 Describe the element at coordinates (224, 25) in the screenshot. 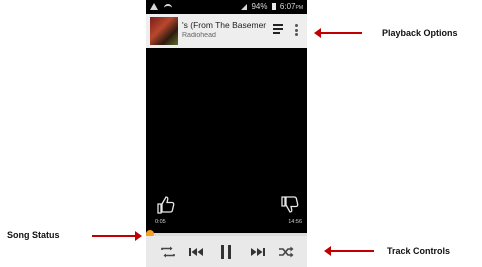

I see `song-title: 's (From The Basement)` at that location.